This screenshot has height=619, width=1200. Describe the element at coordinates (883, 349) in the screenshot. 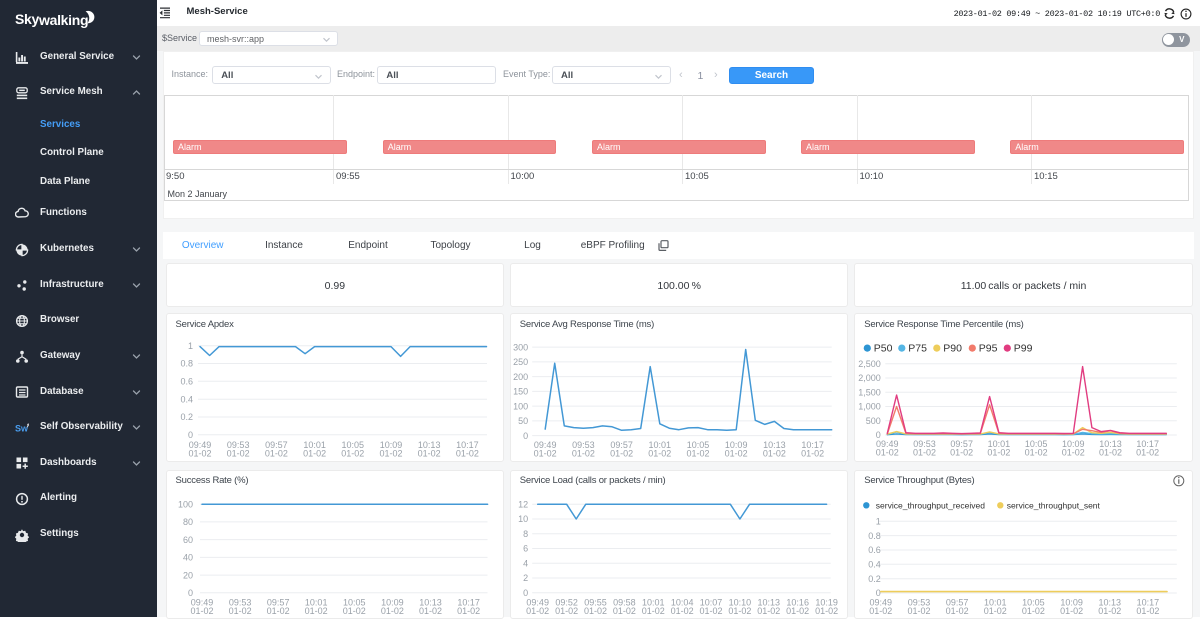

I see `svg-text: P50` at that location.